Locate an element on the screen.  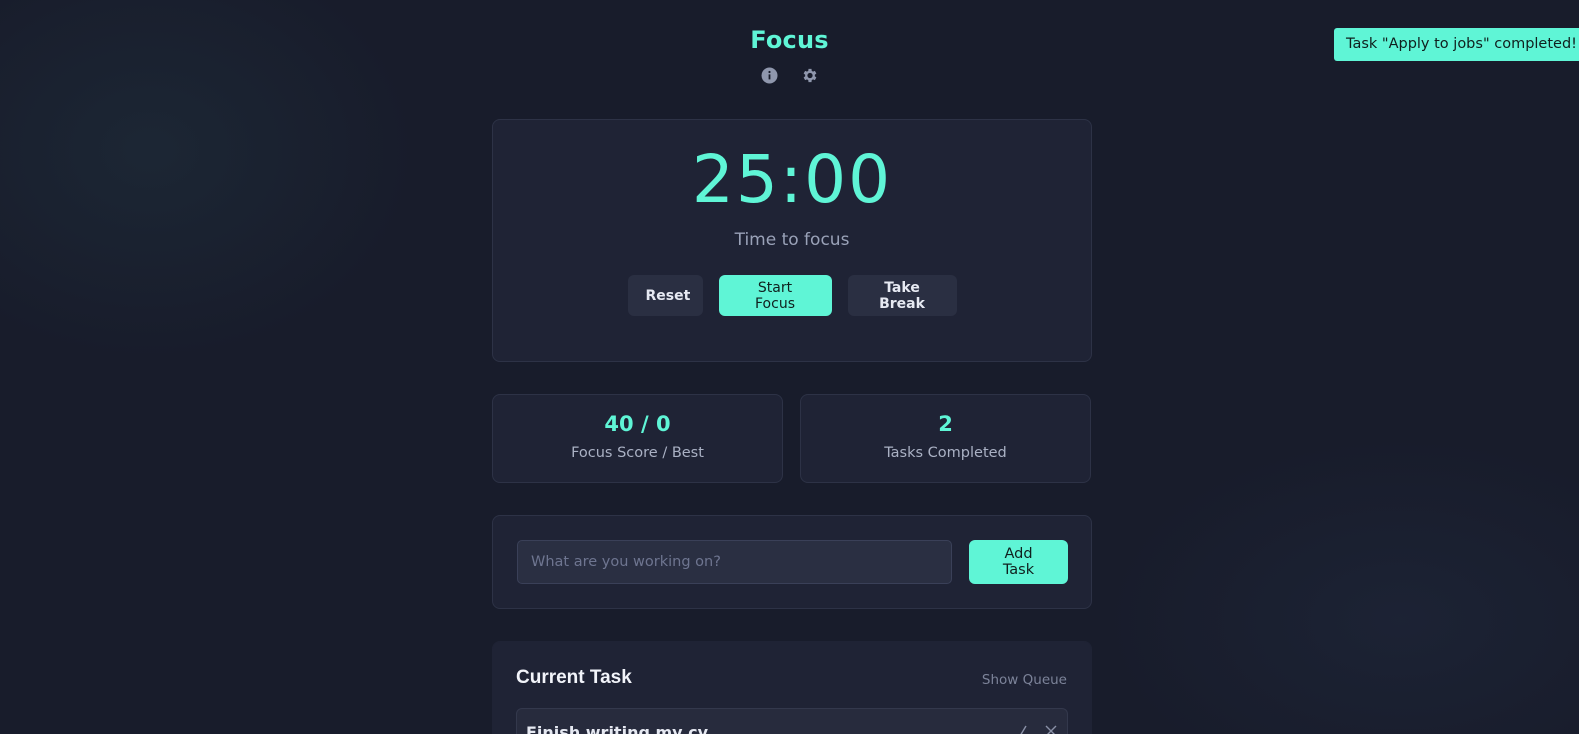
current-task-title: Current Task is located at coordinates (574, 677).